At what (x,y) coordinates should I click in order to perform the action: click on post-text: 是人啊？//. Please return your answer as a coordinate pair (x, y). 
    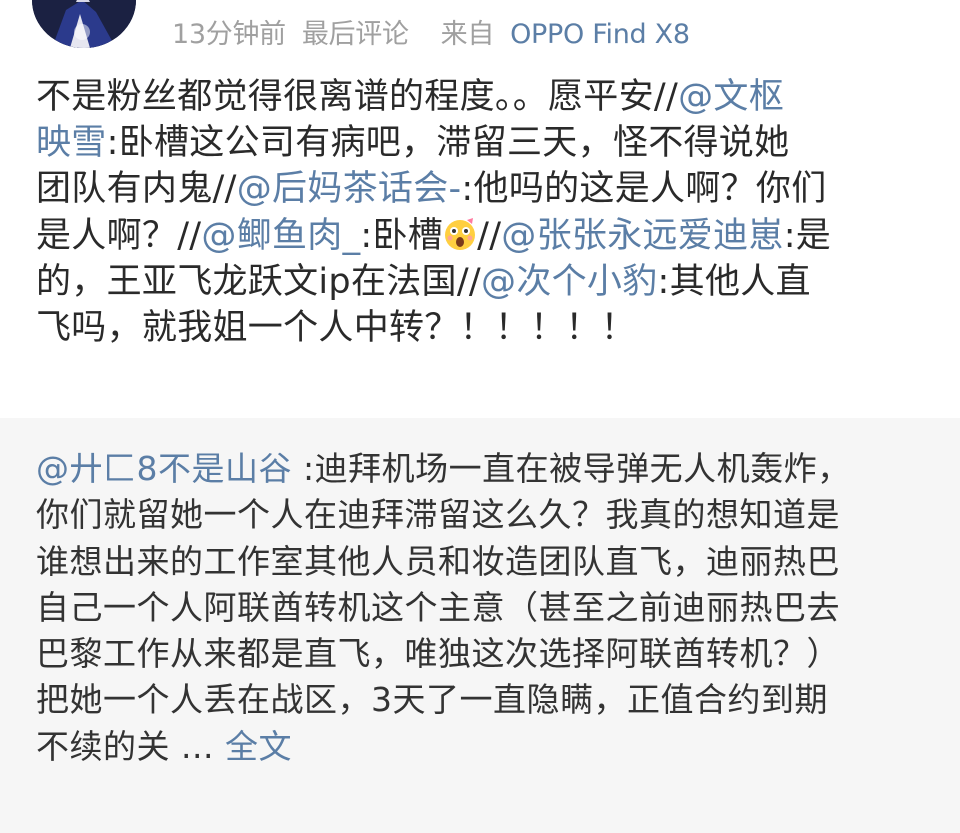
    Looking at the image, I should click on (119, 235).